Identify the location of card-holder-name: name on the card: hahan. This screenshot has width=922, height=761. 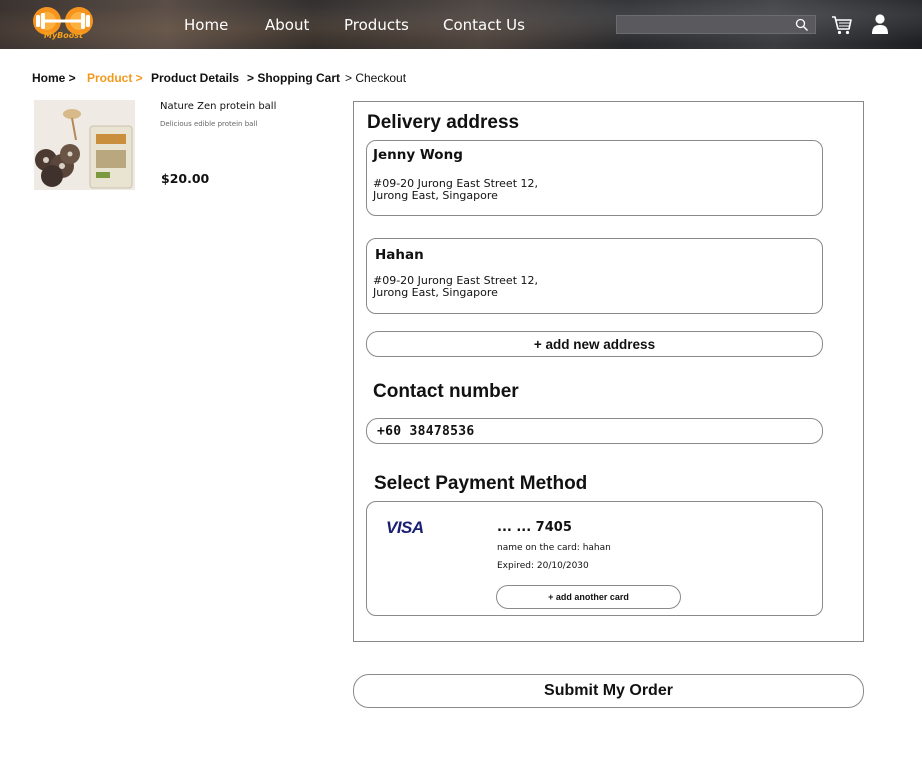
(554, 548).